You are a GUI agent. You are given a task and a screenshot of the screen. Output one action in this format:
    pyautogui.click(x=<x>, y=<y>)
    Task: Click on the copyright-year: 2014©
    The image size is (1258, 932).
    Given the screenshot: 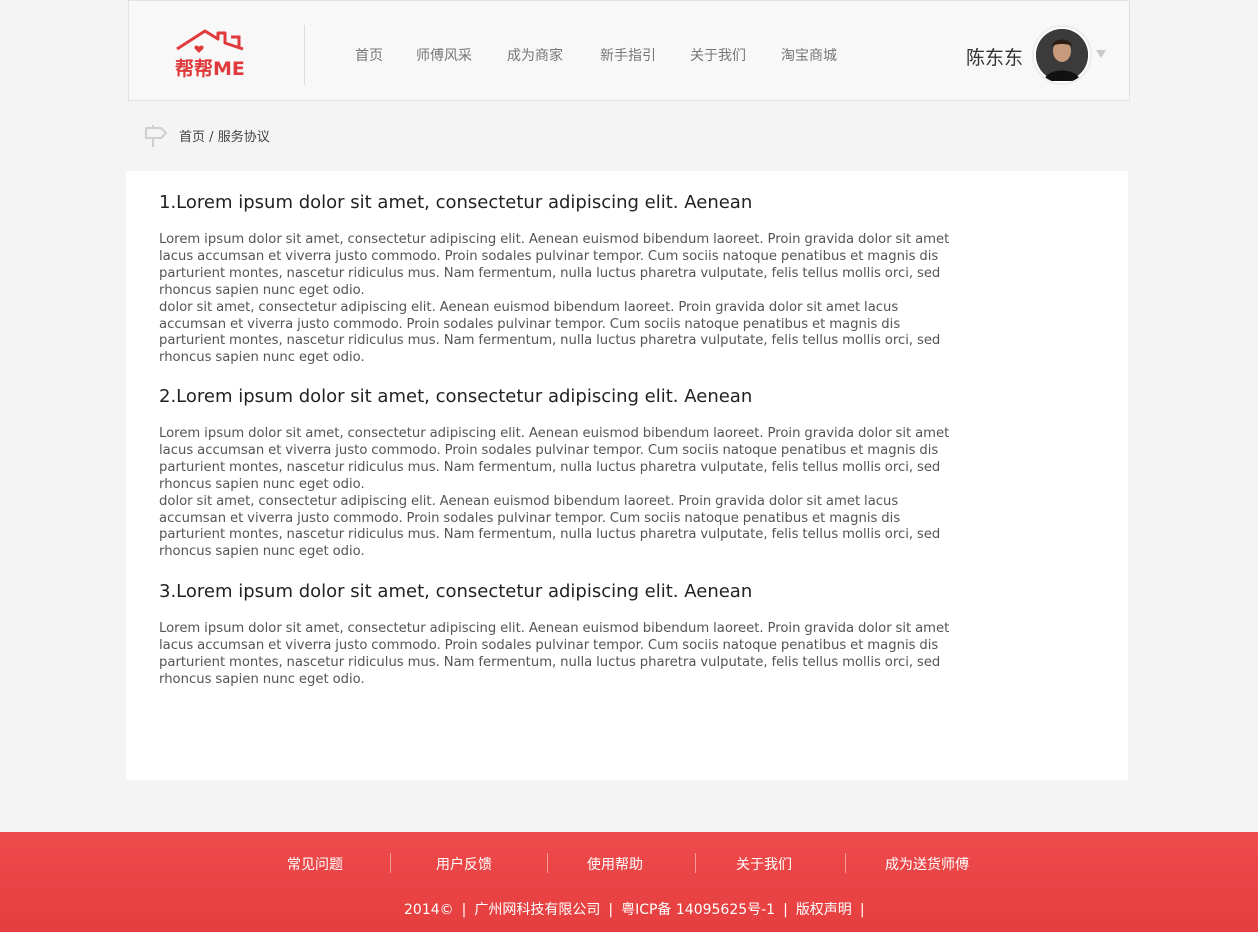 What is the action you would take?
    pyautogui.click(x=429, y=910)
    